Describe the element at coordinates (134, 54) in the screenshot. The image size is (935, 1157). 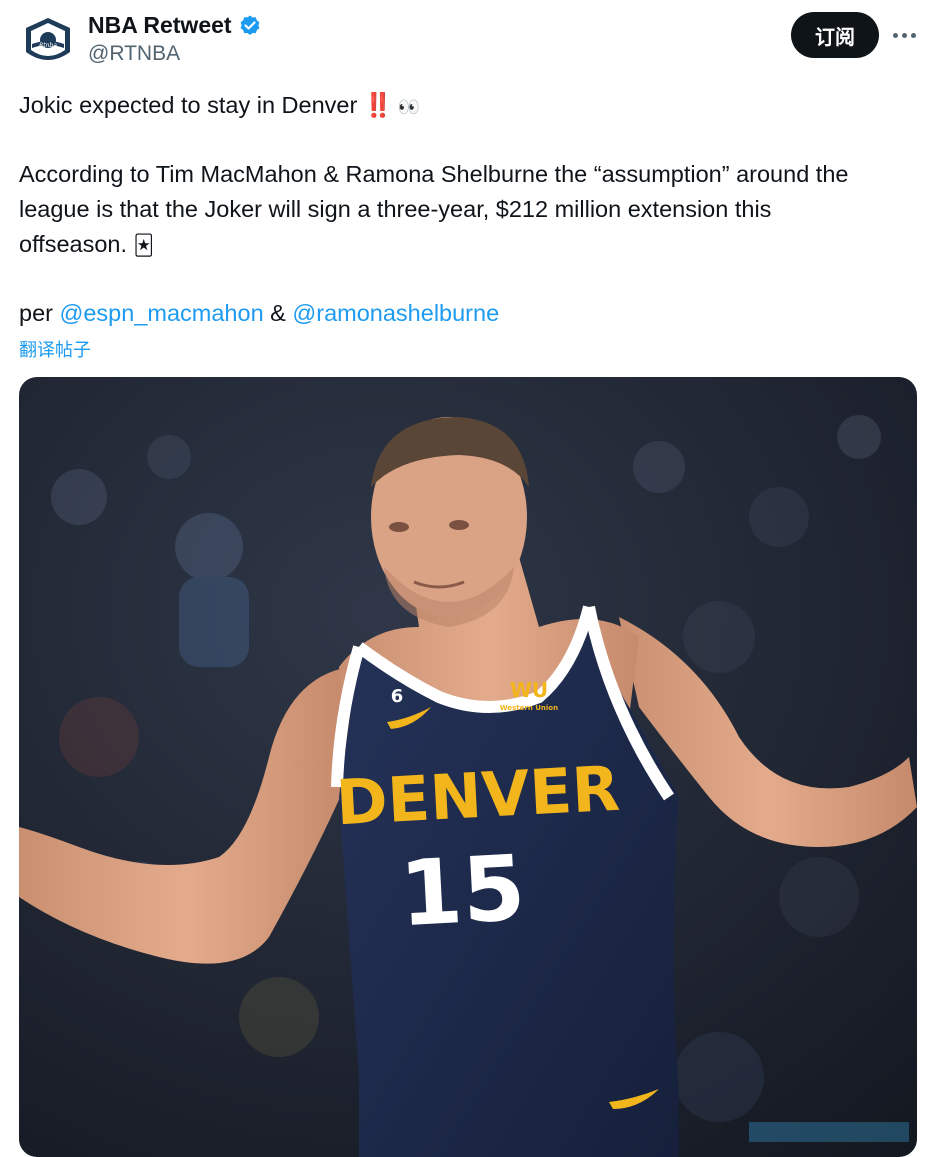
I see `author-handle: @RTNBA` at that location.